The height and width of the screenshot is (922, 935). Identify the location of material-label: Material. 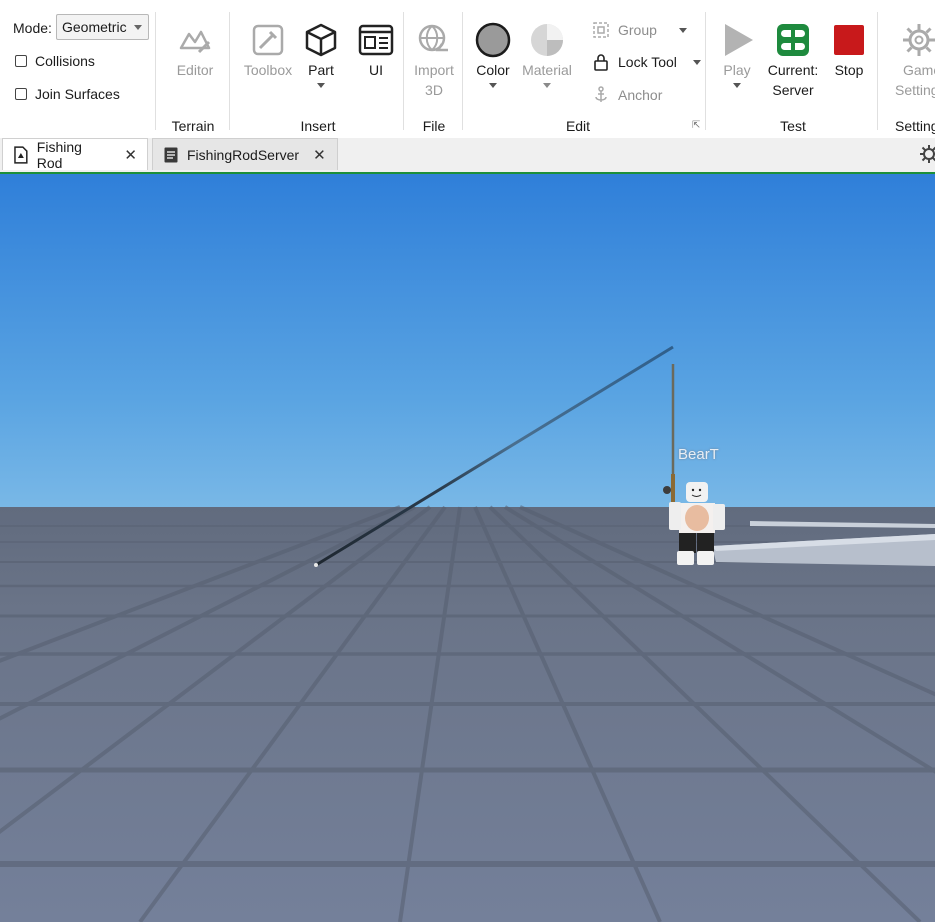
(547, 70).